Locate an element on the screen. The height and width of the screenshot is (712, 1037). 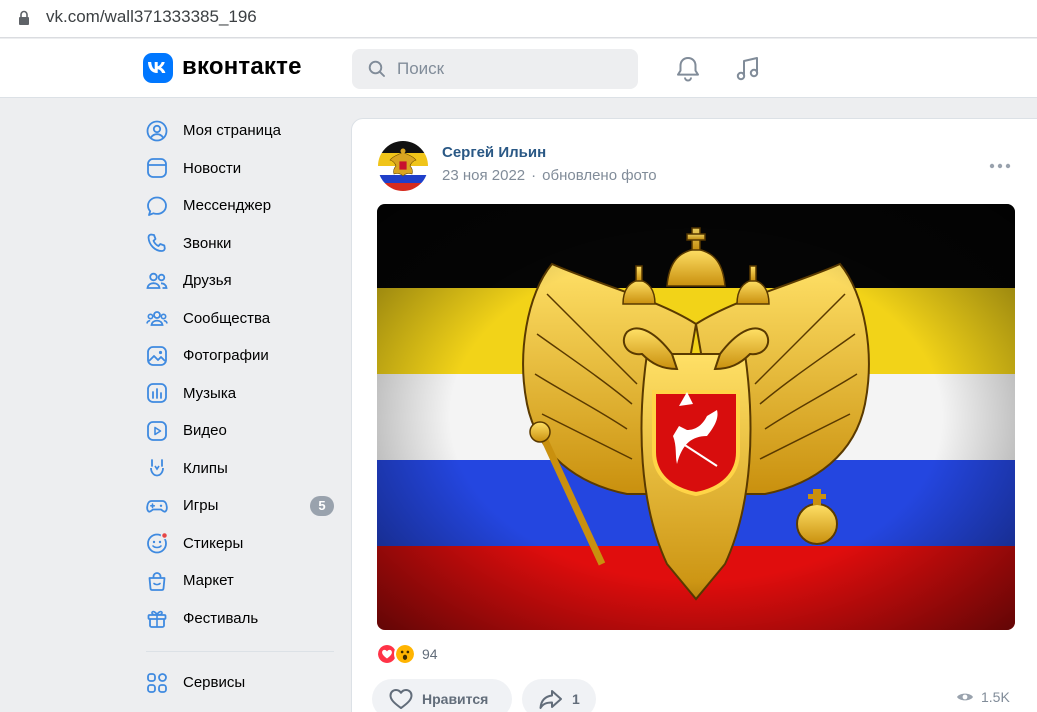
search-input: Поиск is located at coordinates (495, 69).